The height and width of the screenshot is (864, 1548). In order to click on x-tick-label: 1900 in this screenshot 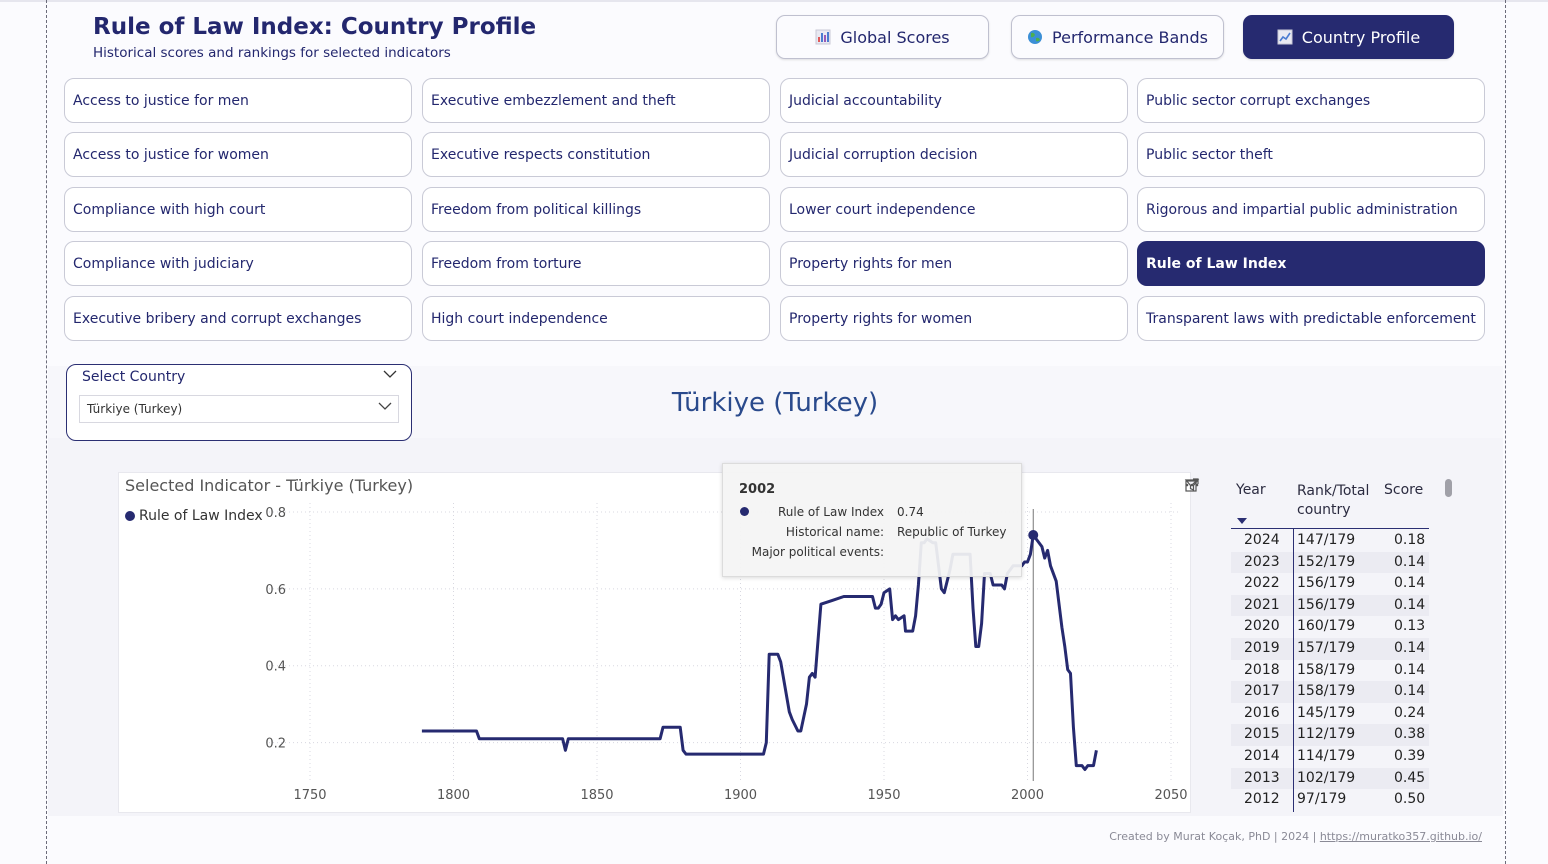, I will do `click(740, 795)`.